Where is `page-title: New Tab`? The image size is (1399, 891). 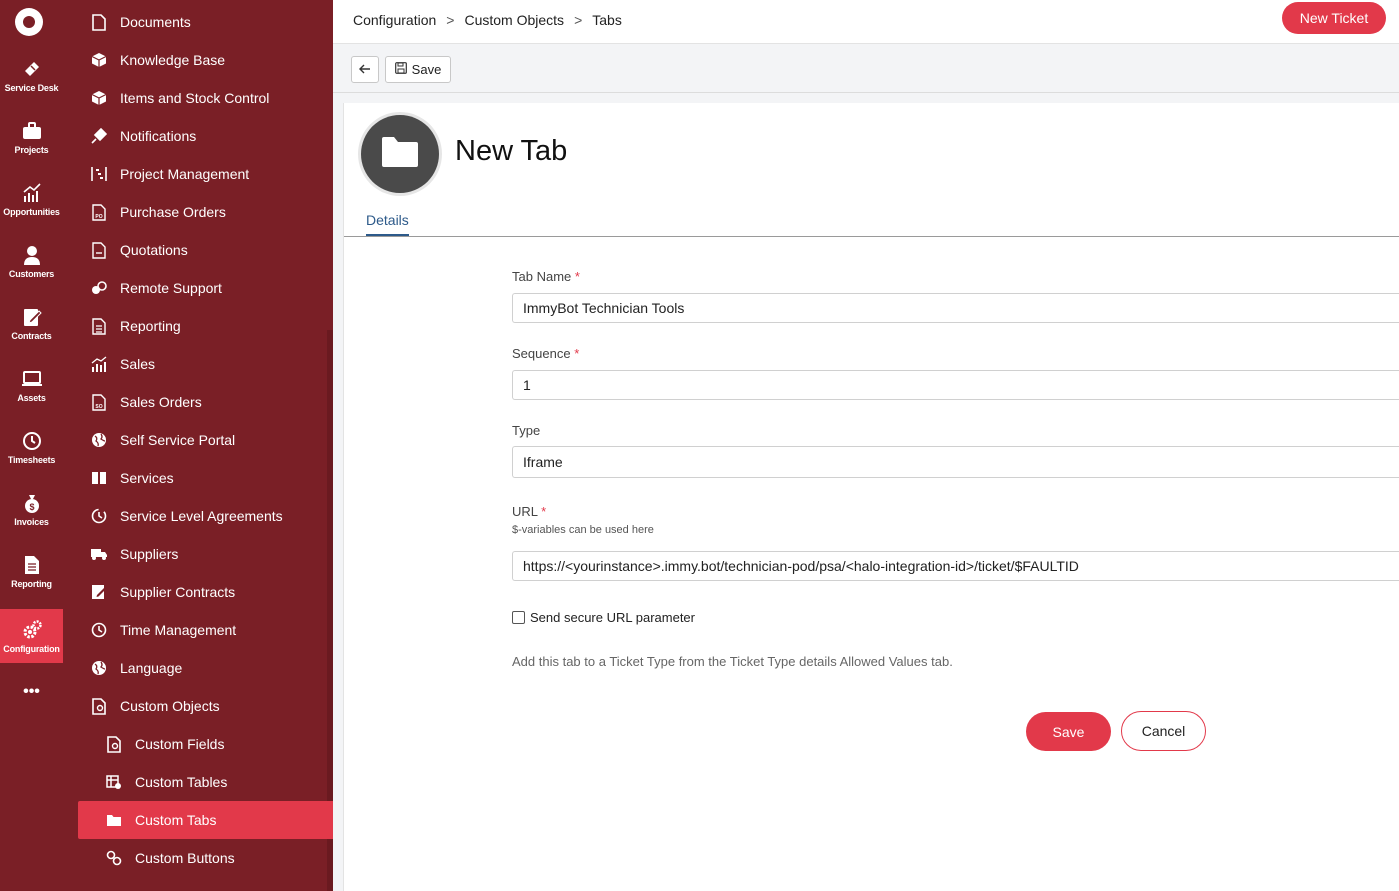
page-title: New Tab is located at coordinates (511, 151).